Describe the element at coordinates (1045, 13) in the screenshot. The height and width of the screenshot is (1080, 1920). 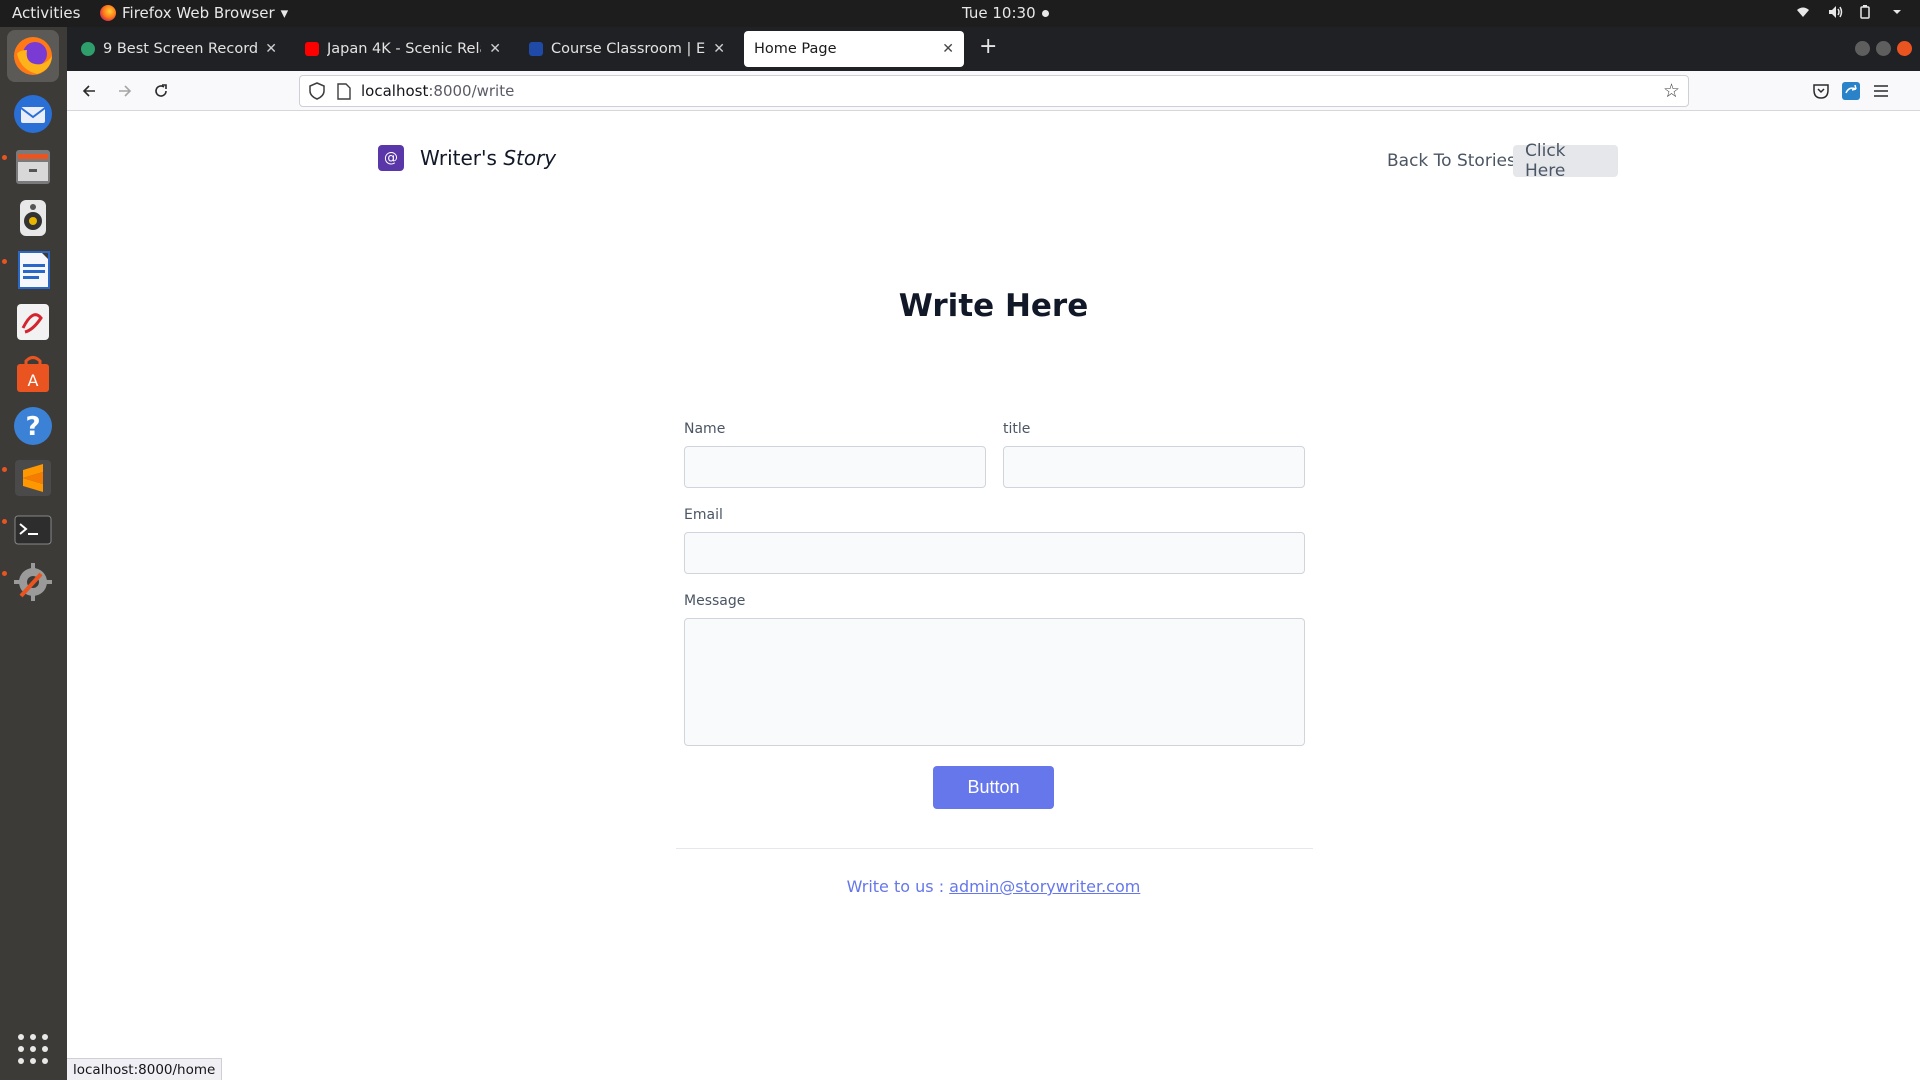
I see `notification-dot` at that location.